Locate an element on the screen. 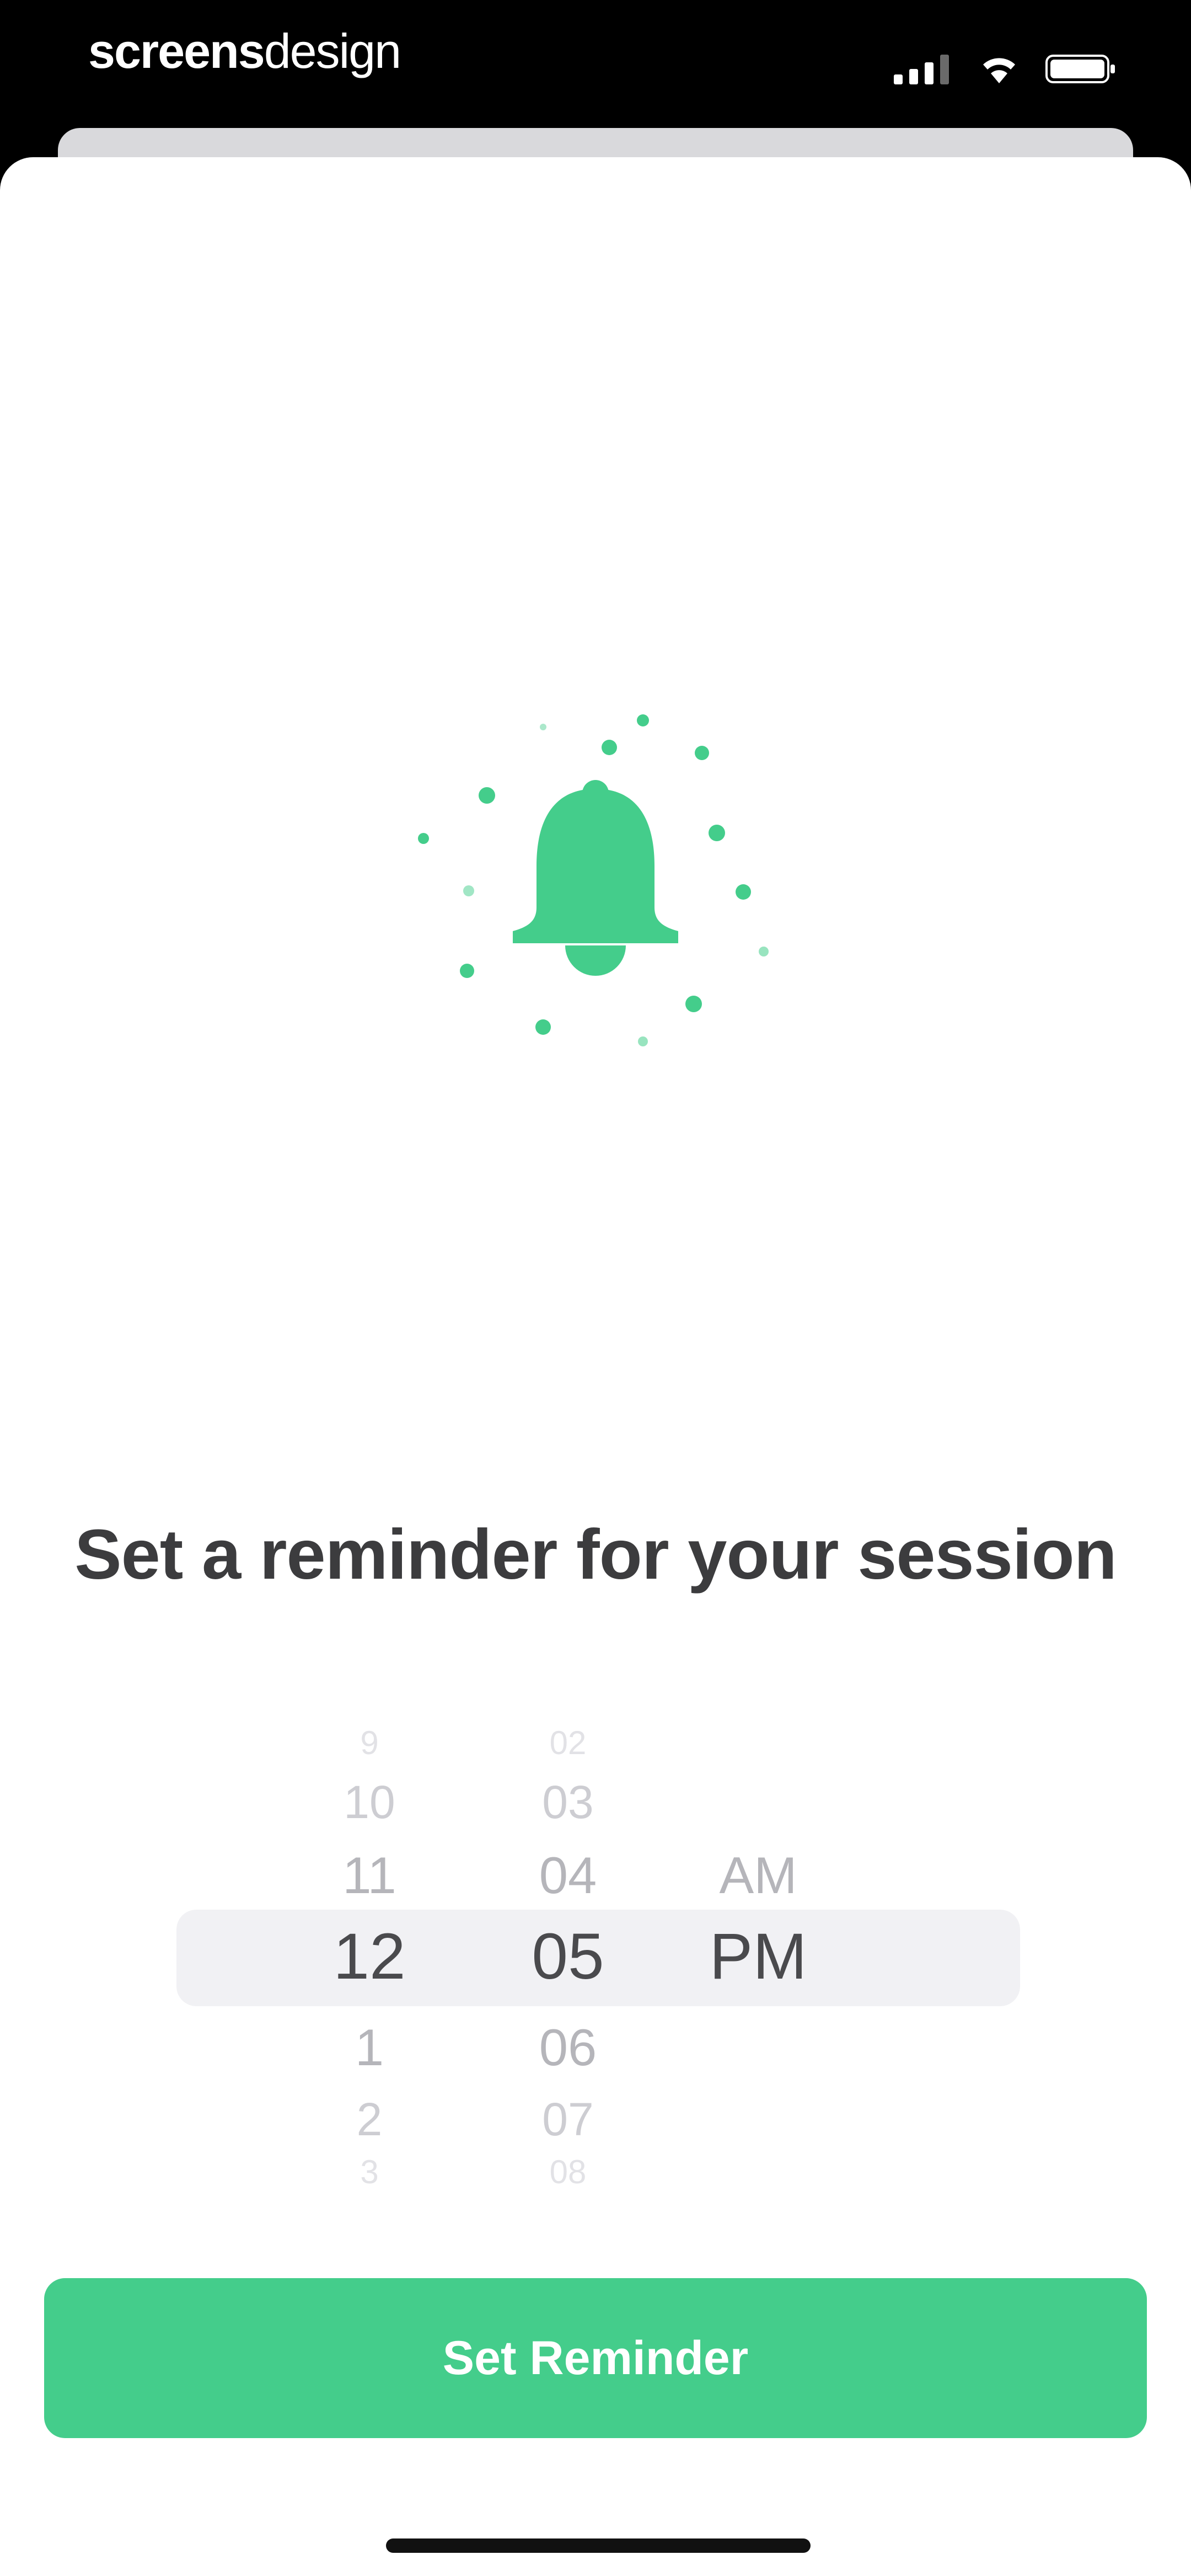 This screenshot has width=1191, height=2576. brand-watermark: screensdesign is located at coordinates (244, 51).